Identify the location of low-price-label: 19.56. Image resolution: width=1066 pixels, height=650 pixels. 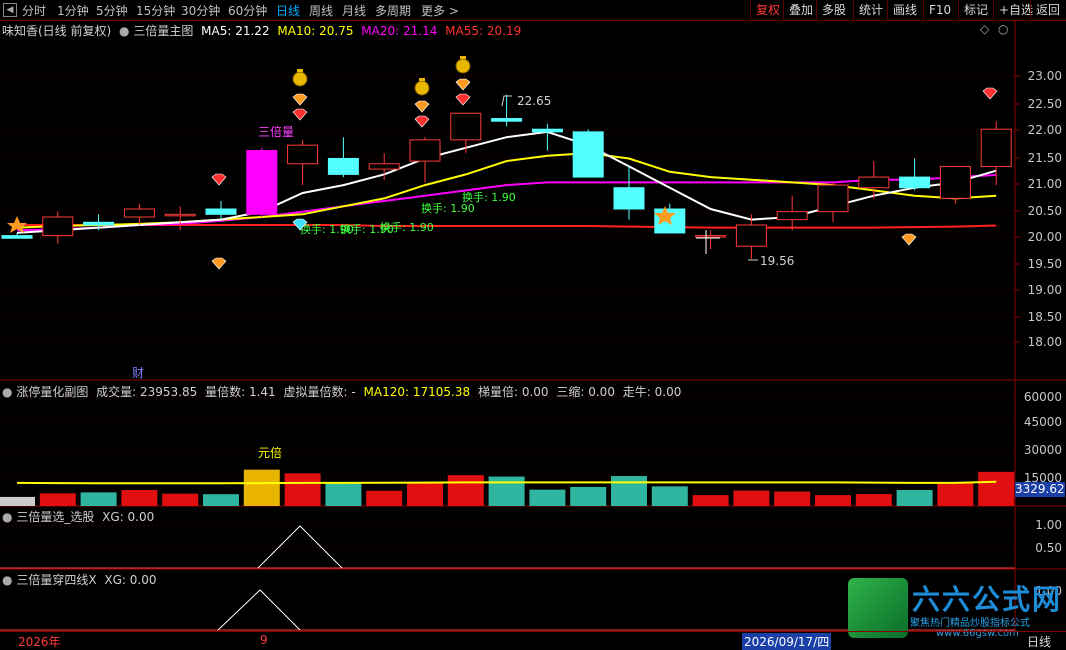
(777, 261).